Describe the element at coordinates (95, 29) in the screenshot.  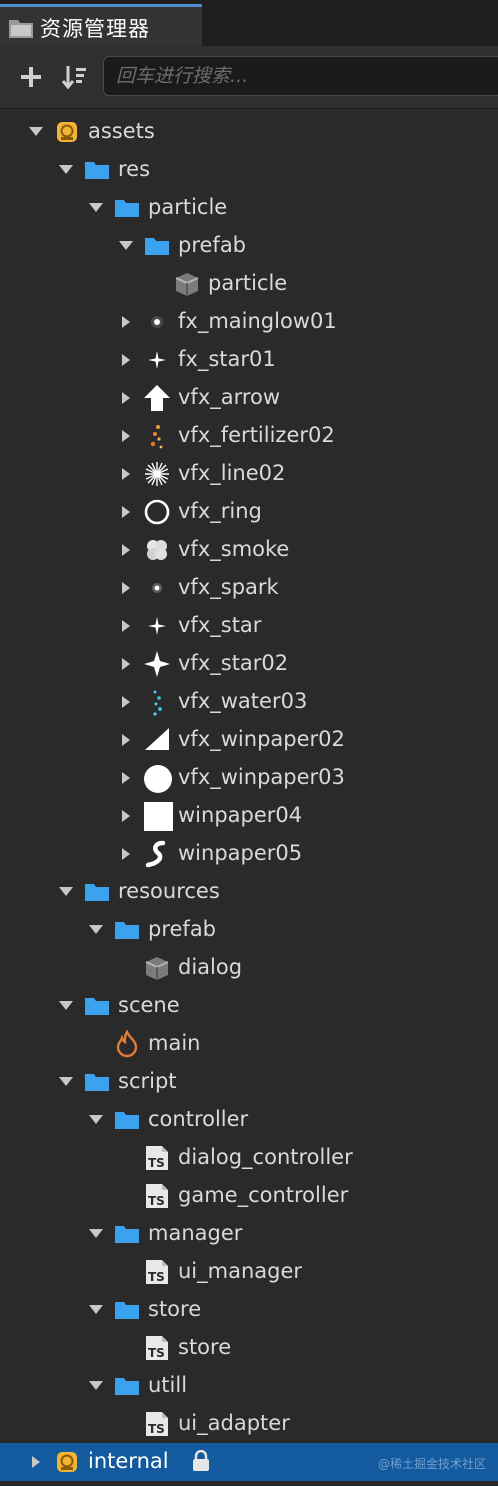
I see `panel-title: 资源管理器` at that location.